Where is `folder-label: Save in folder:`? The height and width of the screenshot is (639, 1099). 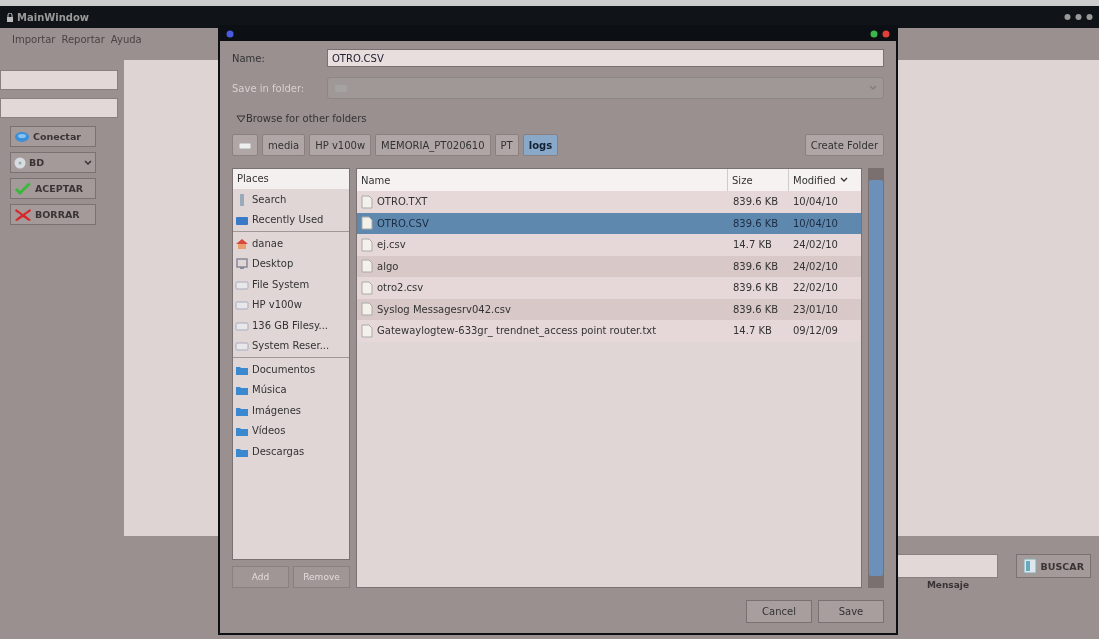 folder-label: Save in folder: is located at coordinates (269, 88).